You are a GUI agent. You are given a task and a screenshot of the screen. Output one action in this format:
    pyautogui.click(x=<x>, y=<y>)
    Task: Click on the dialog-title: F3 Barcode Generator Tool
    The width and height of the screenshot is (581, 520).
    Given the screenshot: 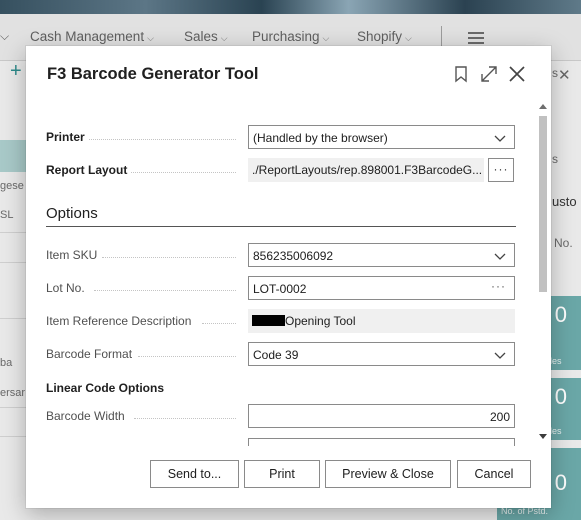 What is the action you would take?
    pyautogui.click(x=153, y=74)
    